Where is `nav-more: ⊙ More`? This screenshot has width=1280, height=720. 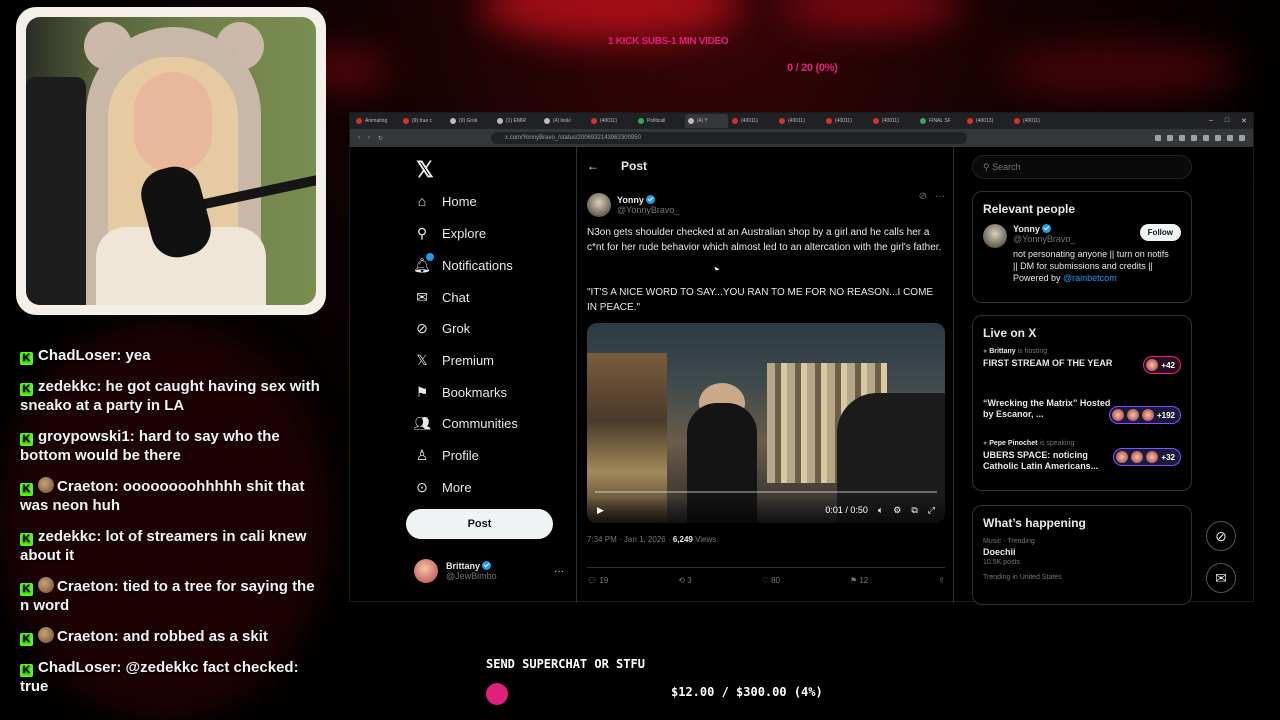
nav-more: ⊙ More is located at coordinates (443, 487).